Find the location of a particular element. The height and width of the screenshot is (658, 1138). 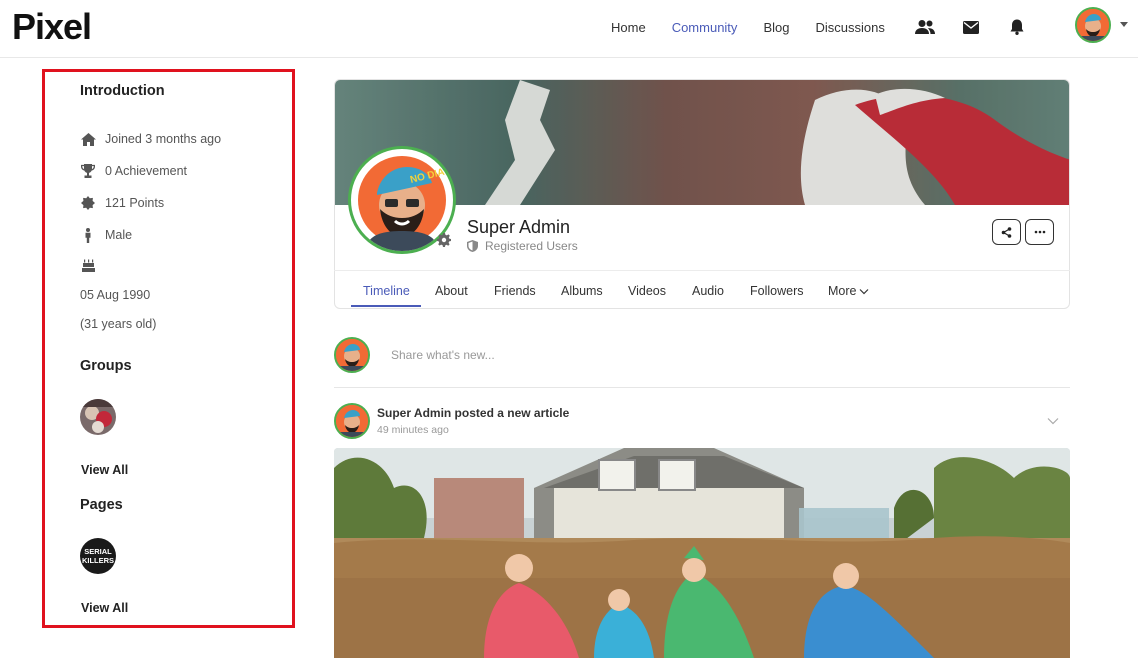

tab-more-label: More is located at coordinates (842, 291).